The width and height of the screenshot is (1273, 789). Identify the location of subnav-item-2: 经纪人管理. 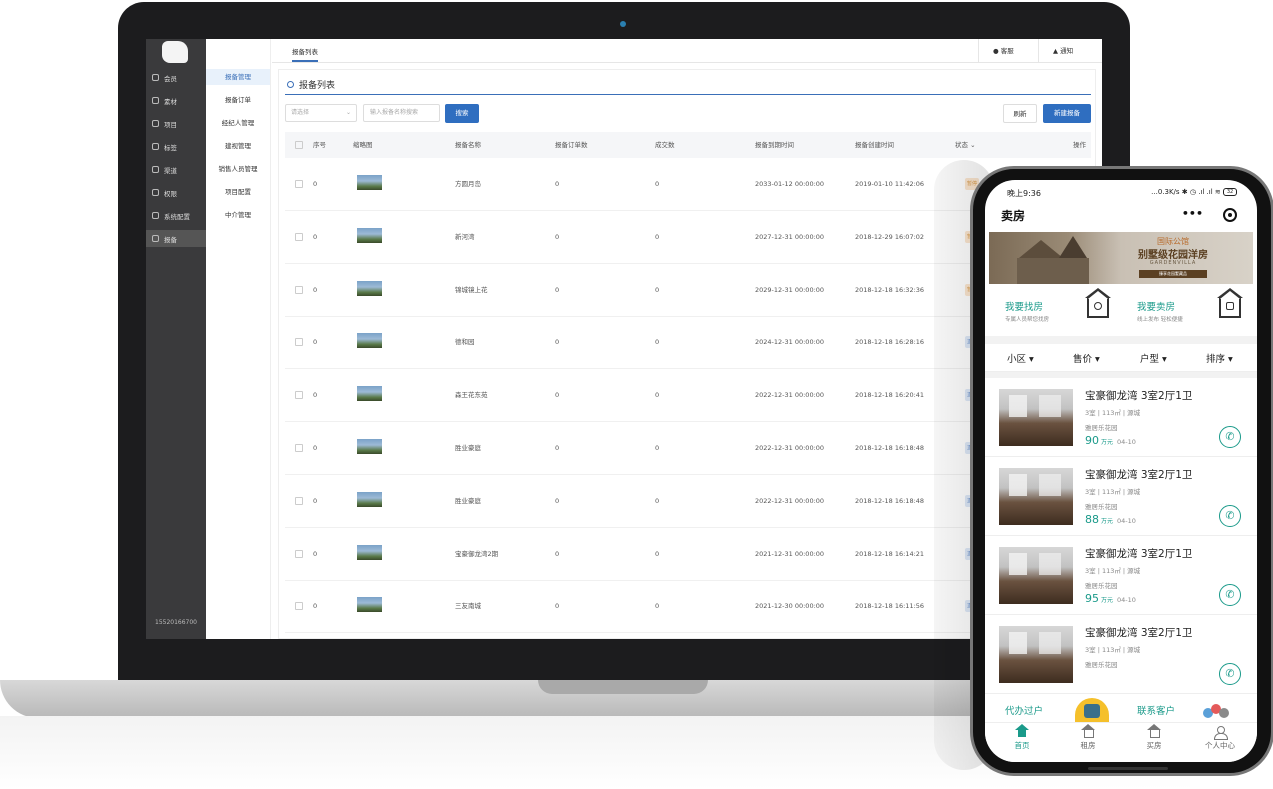
(238, 123).